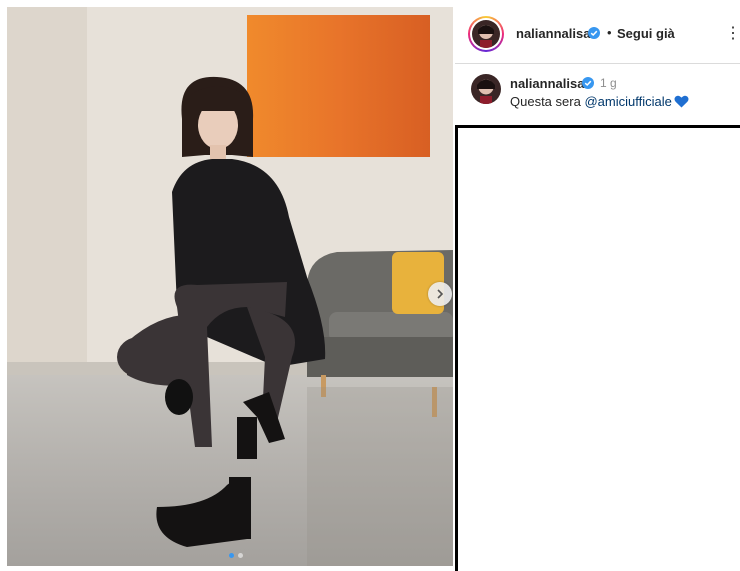 This screenshot has width=740, height=571. I want to click on more-options-icon: ⋮, so click(732, 33).